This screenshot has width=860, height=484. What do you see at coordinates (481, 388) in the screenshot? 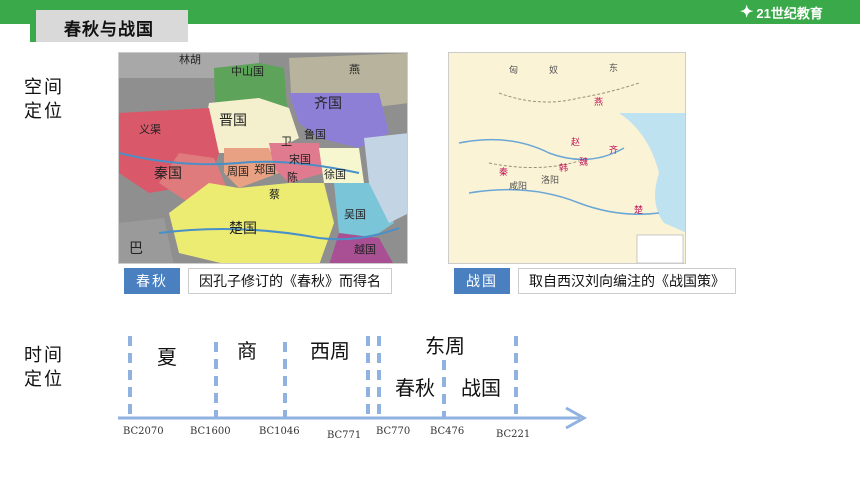
I see `period-zhanguo: 战国` at bounding box center [481, 388].